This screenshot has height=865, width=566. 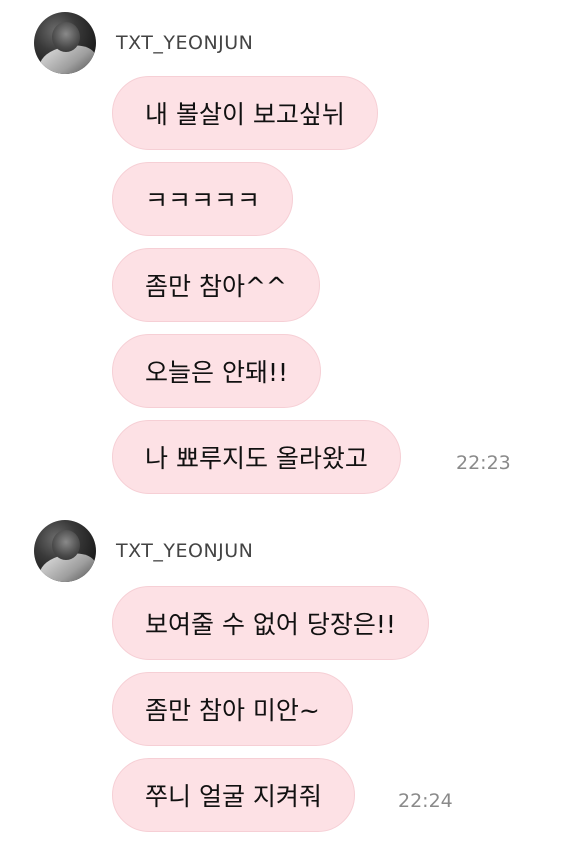 What do you see at coordinates (270, 623) in the screenshot?
I see `message-bubble: 보여줄 수 없어 당장은!!` at bounding box center [270, 623].